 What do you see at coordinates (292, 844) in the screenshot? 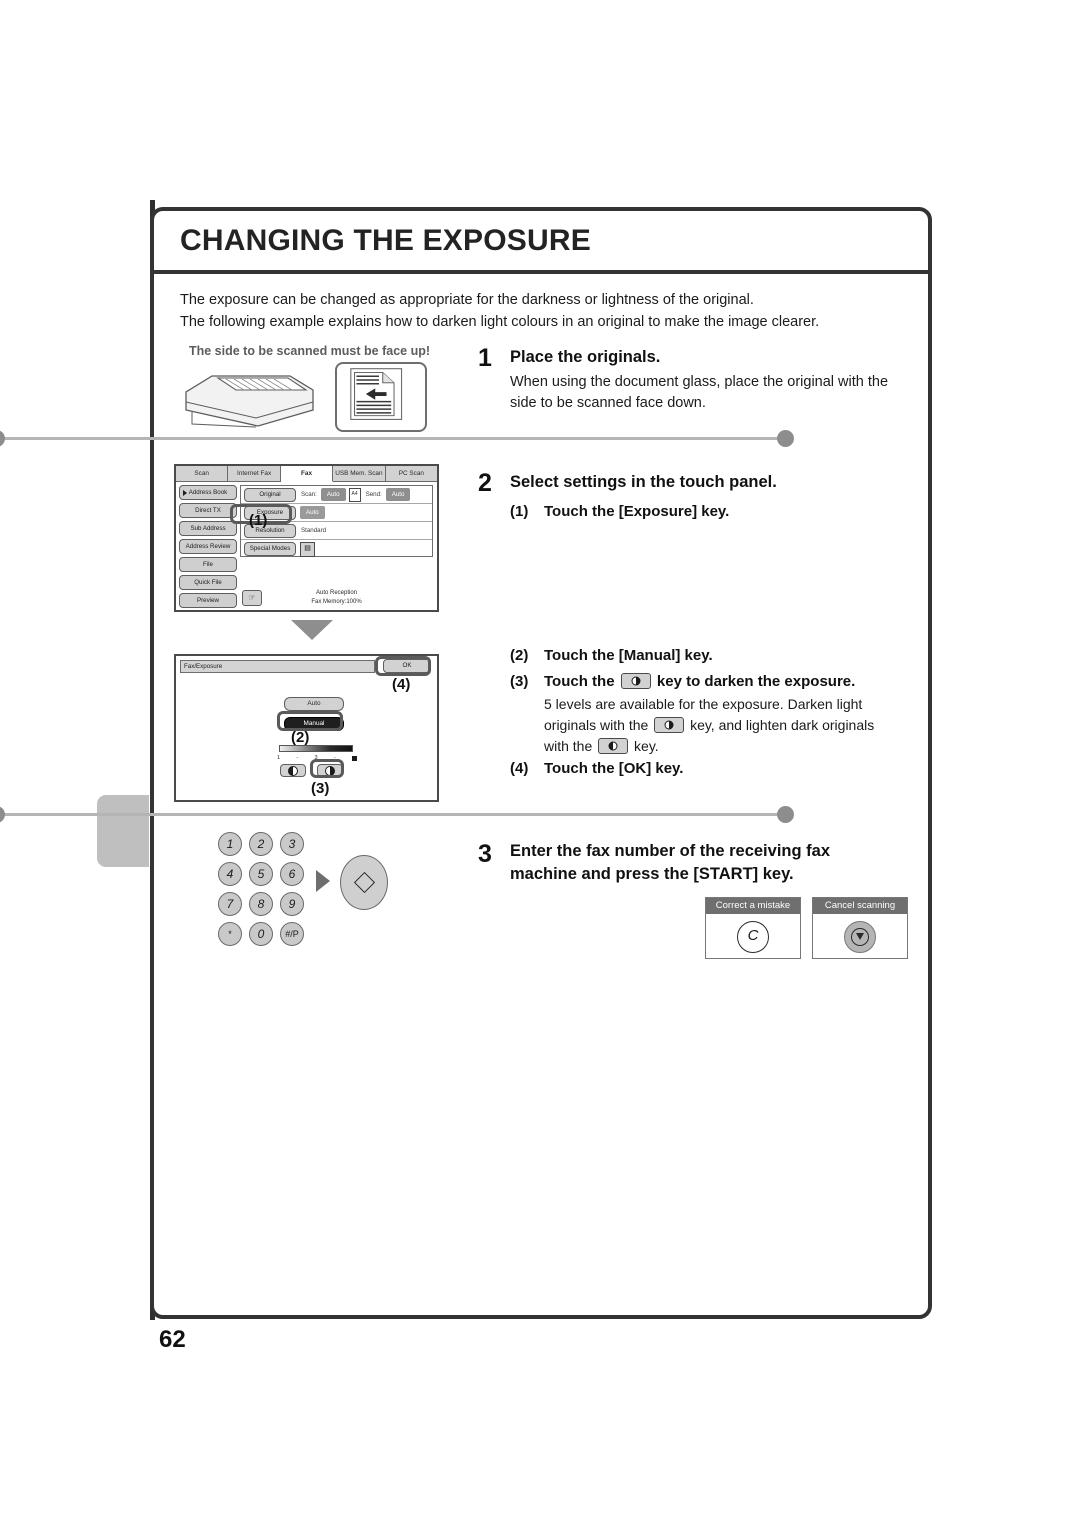
I see `key-3: 3` at bounding box center [292, 844].